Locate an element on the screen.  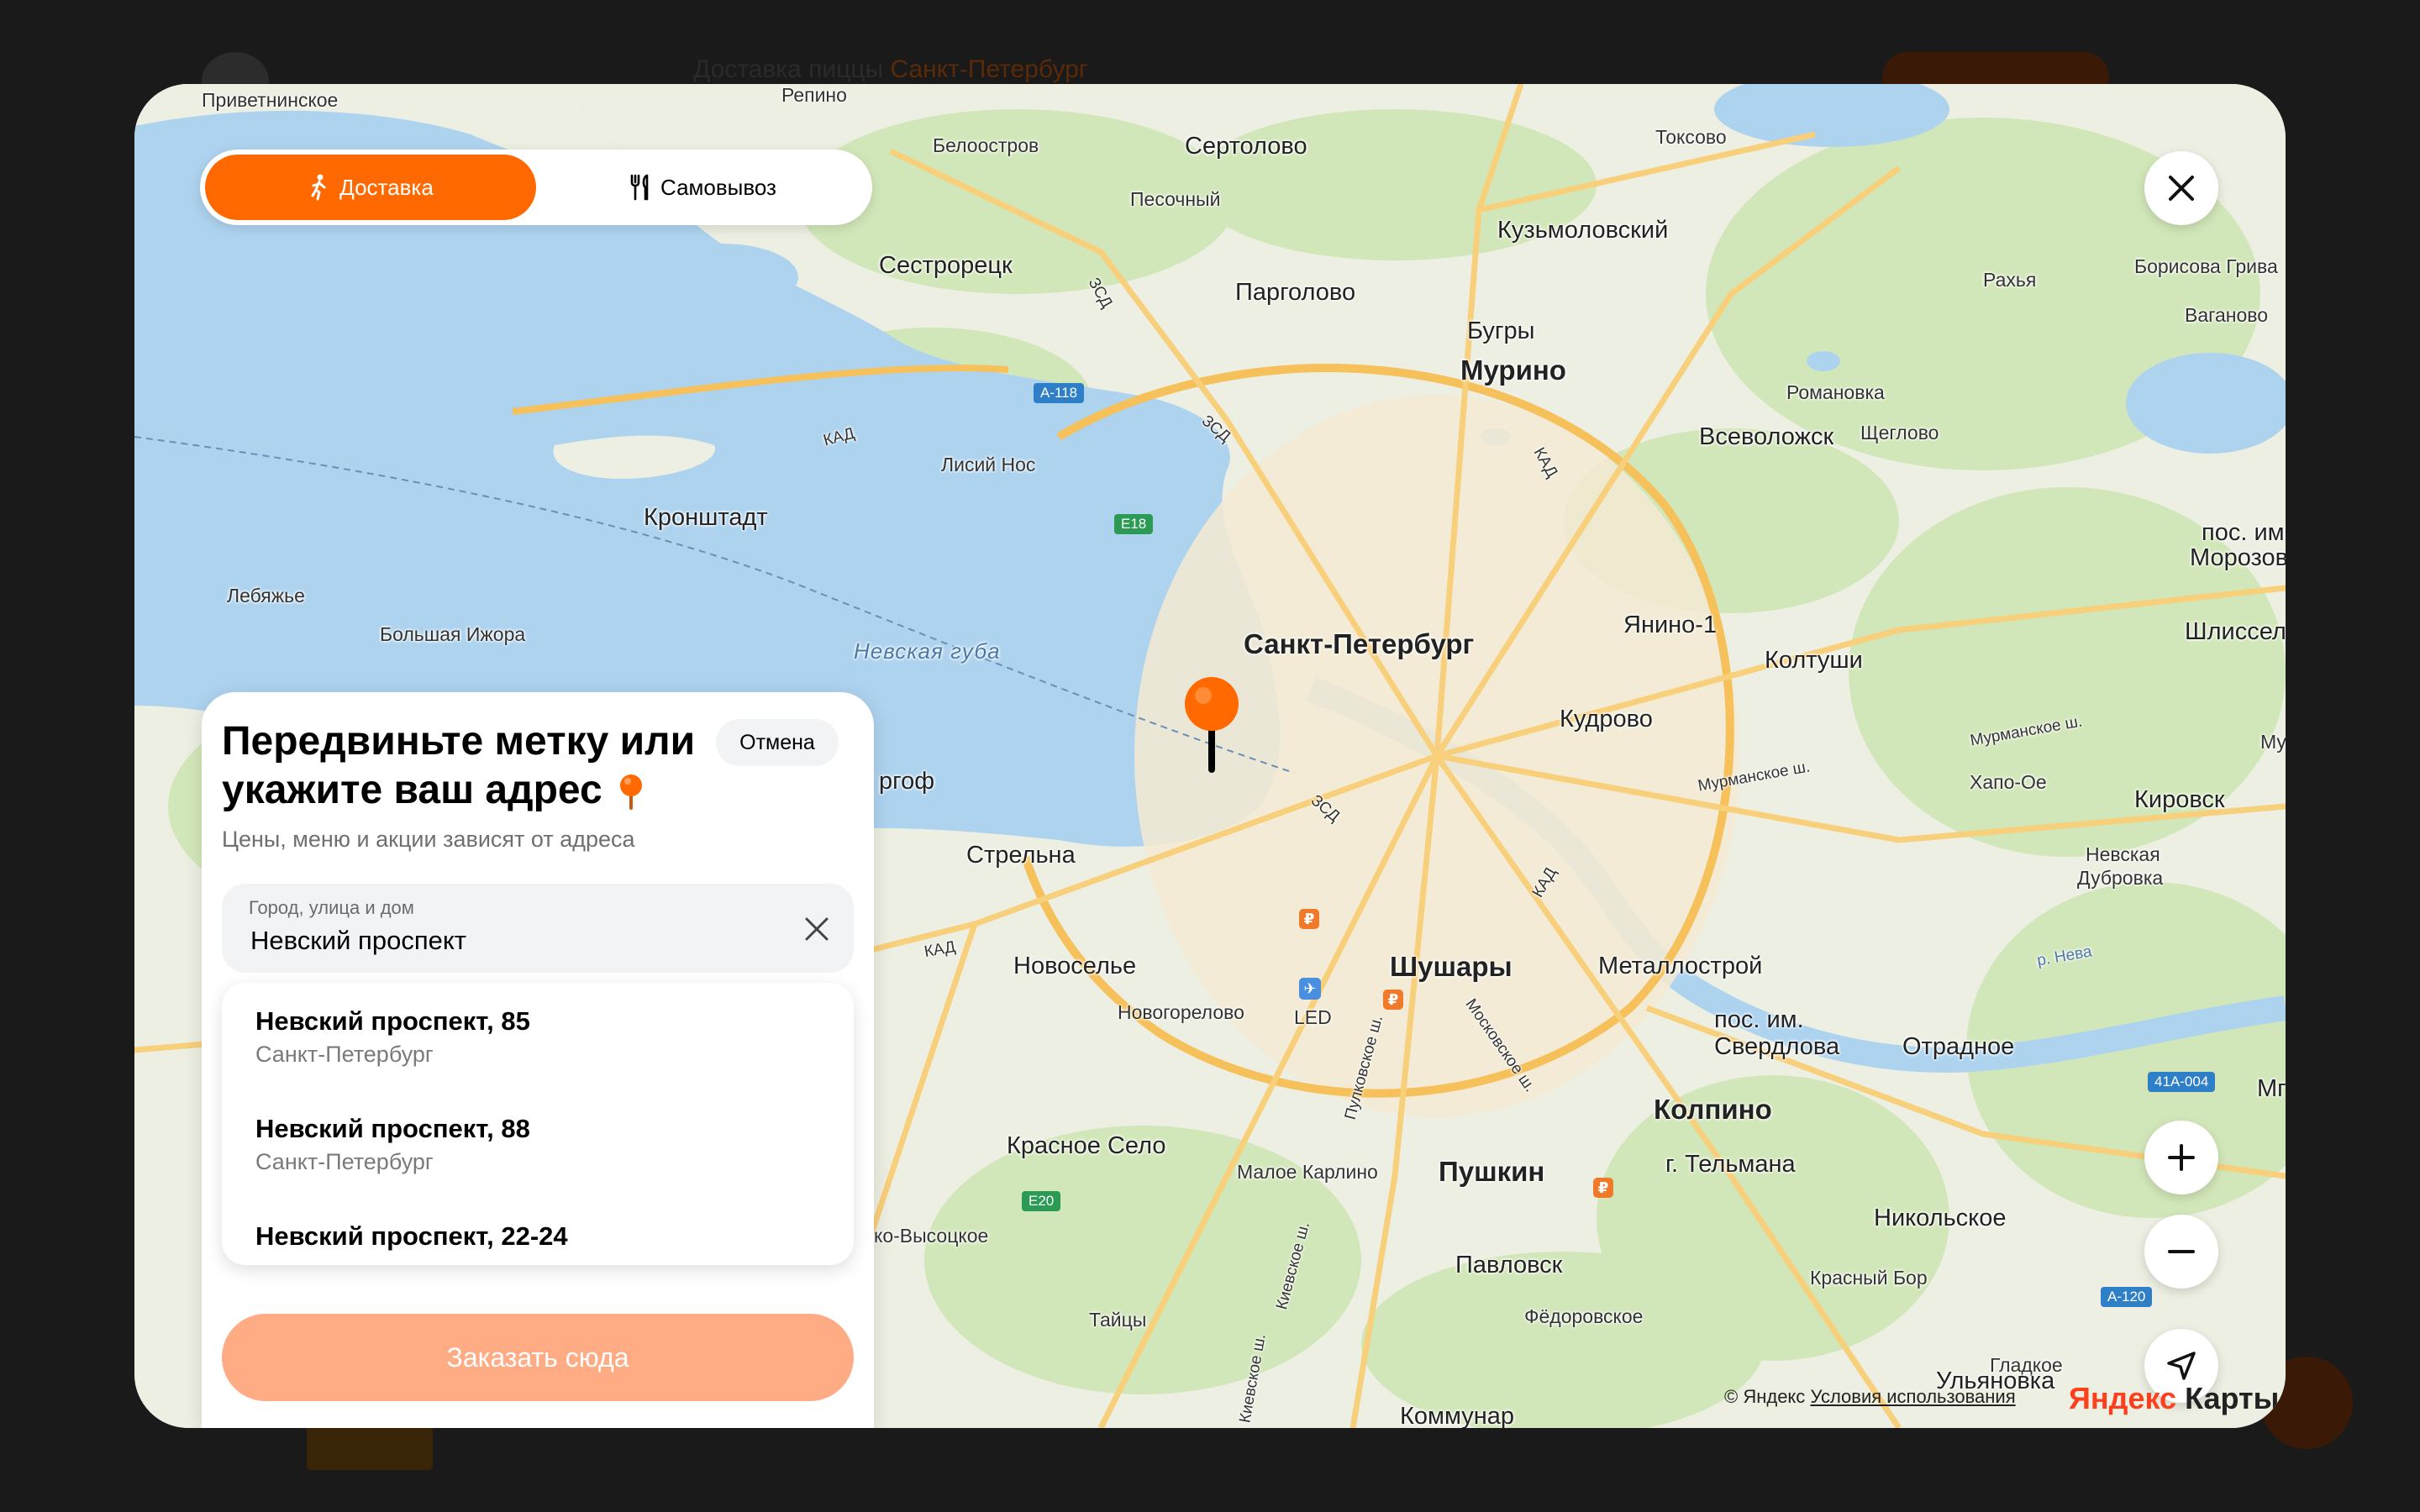
tab-pickup: Самовывоз is located at coordinates (703, 187).